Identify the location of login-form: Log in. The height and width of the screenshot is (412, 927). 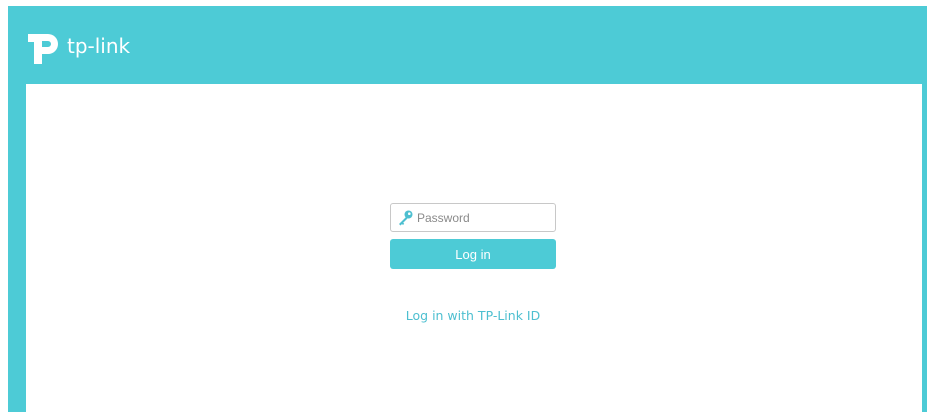
(473, 236).